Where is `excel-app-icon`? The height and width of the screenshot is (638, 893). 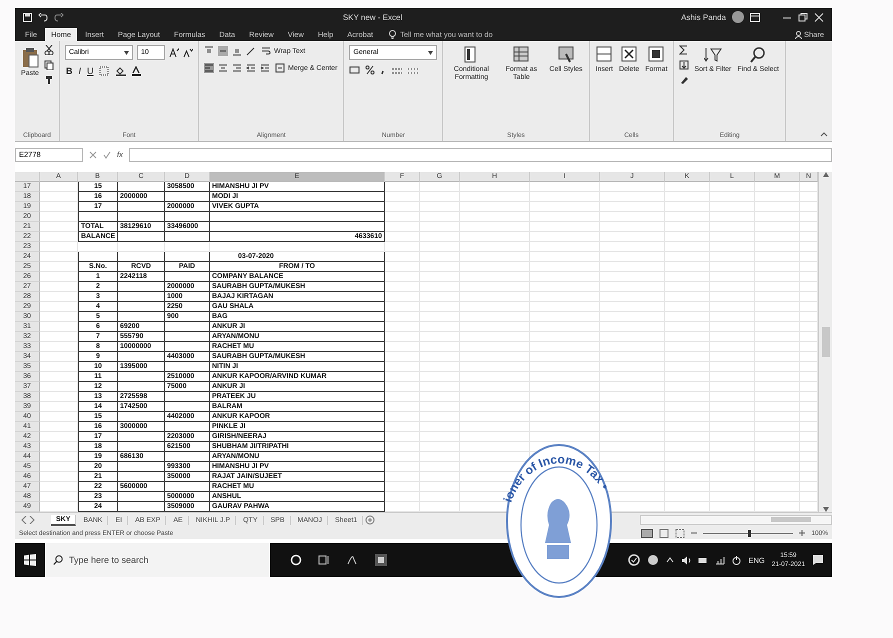
excel-app-icon is located at coordinates (381, 560).